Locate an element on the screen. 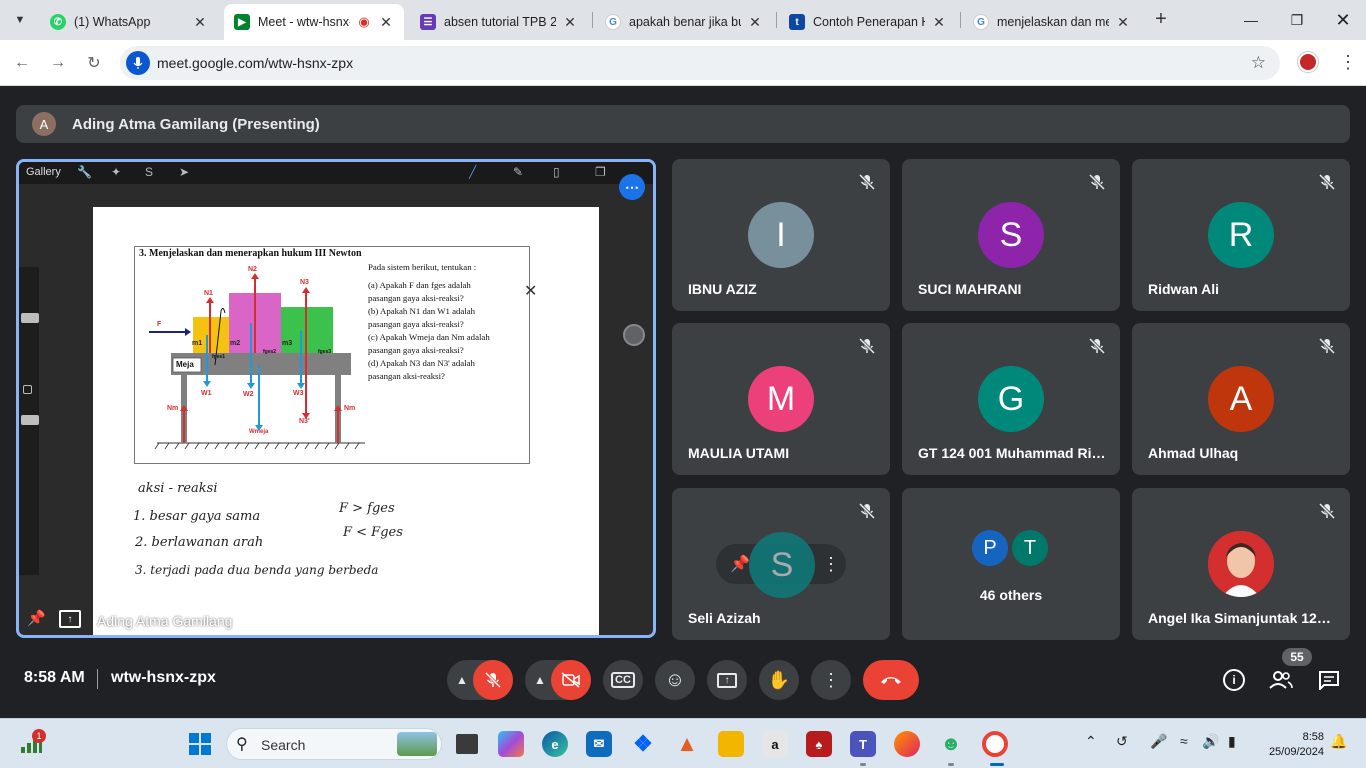  firefox-icon is located at coordinates (907, 744).